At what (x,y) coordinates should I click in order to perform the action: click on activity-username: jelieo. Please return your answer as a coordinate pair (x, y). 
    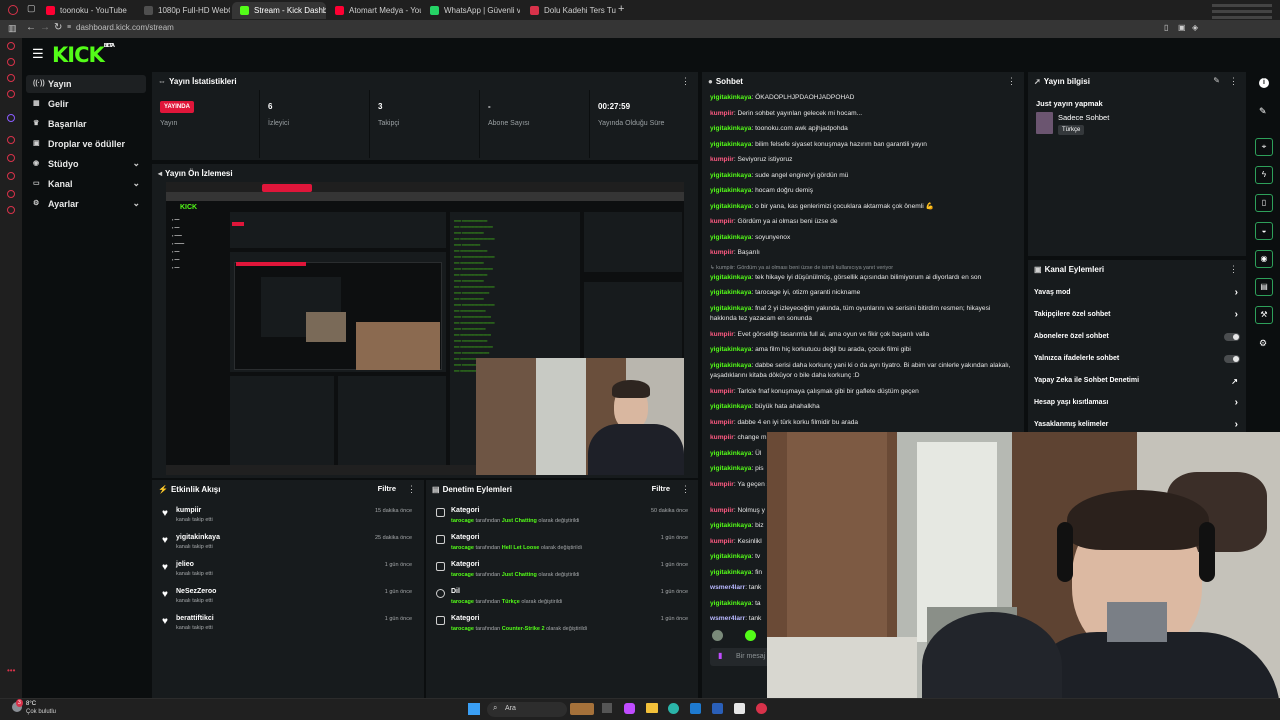
    Looking at the image, I should click on (185, 564).